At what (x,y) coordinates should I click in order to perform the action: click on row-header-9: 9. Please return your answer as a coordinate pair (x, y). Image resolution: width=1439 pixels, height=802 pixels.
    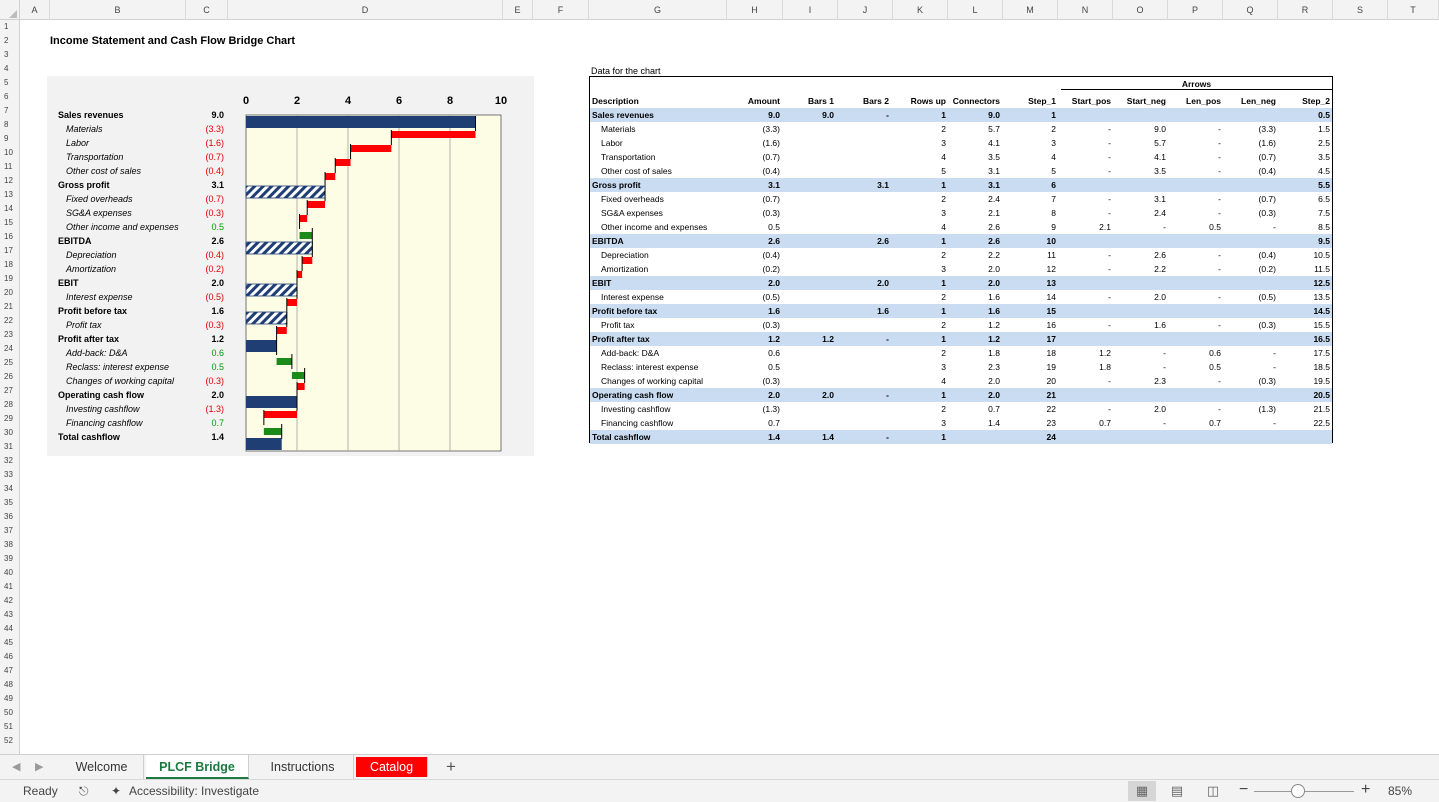
    Looking at the image, I should click on (9, 139).